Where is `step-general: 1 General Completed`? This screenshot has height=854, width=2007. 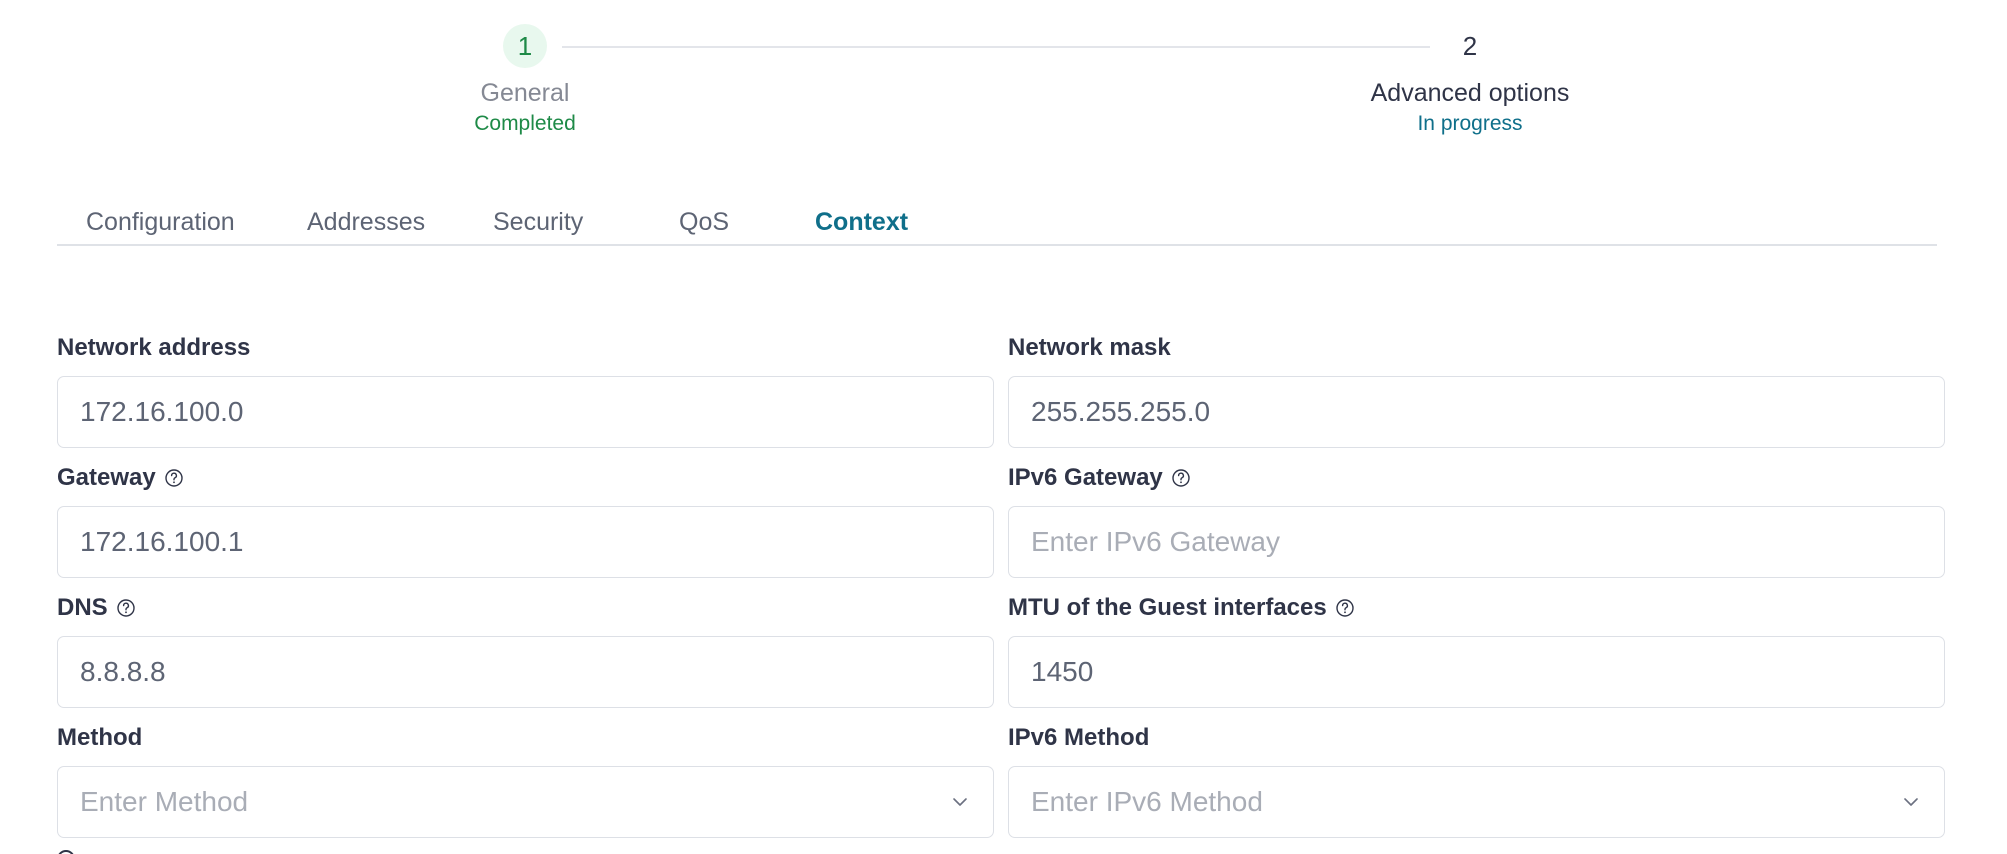
step-general: 1 General Completed is located at coordinates (525, 80).